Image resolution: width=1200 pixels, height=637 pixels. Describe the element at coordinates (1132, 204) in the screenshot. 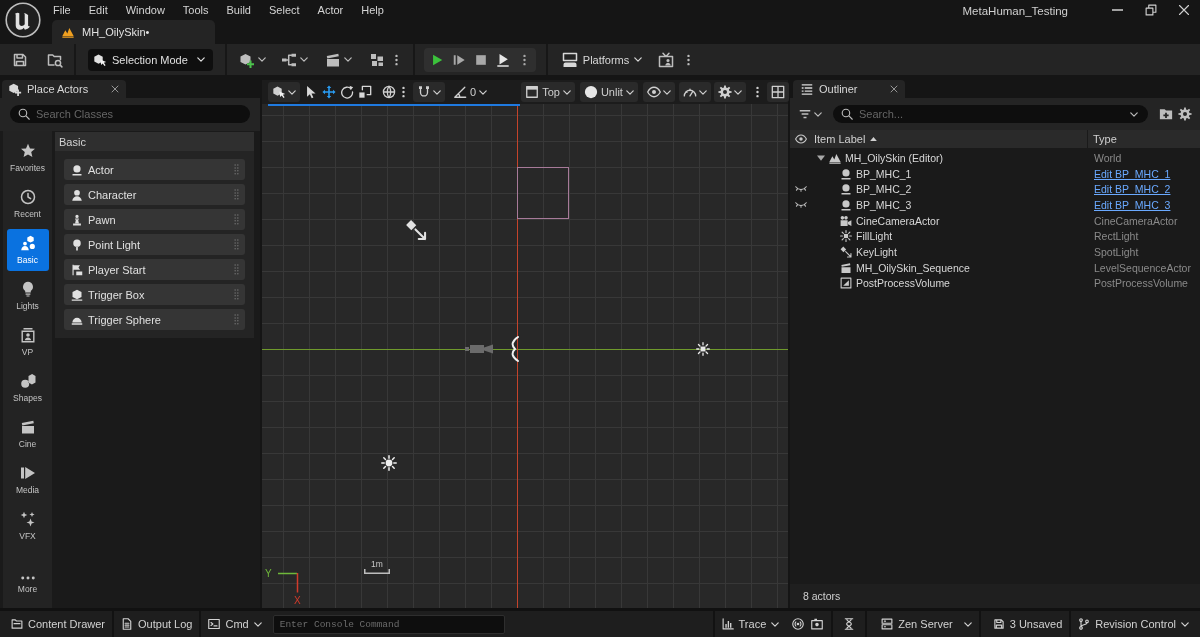

I see `edit-link: Edit BP_MHC_3` at that location.